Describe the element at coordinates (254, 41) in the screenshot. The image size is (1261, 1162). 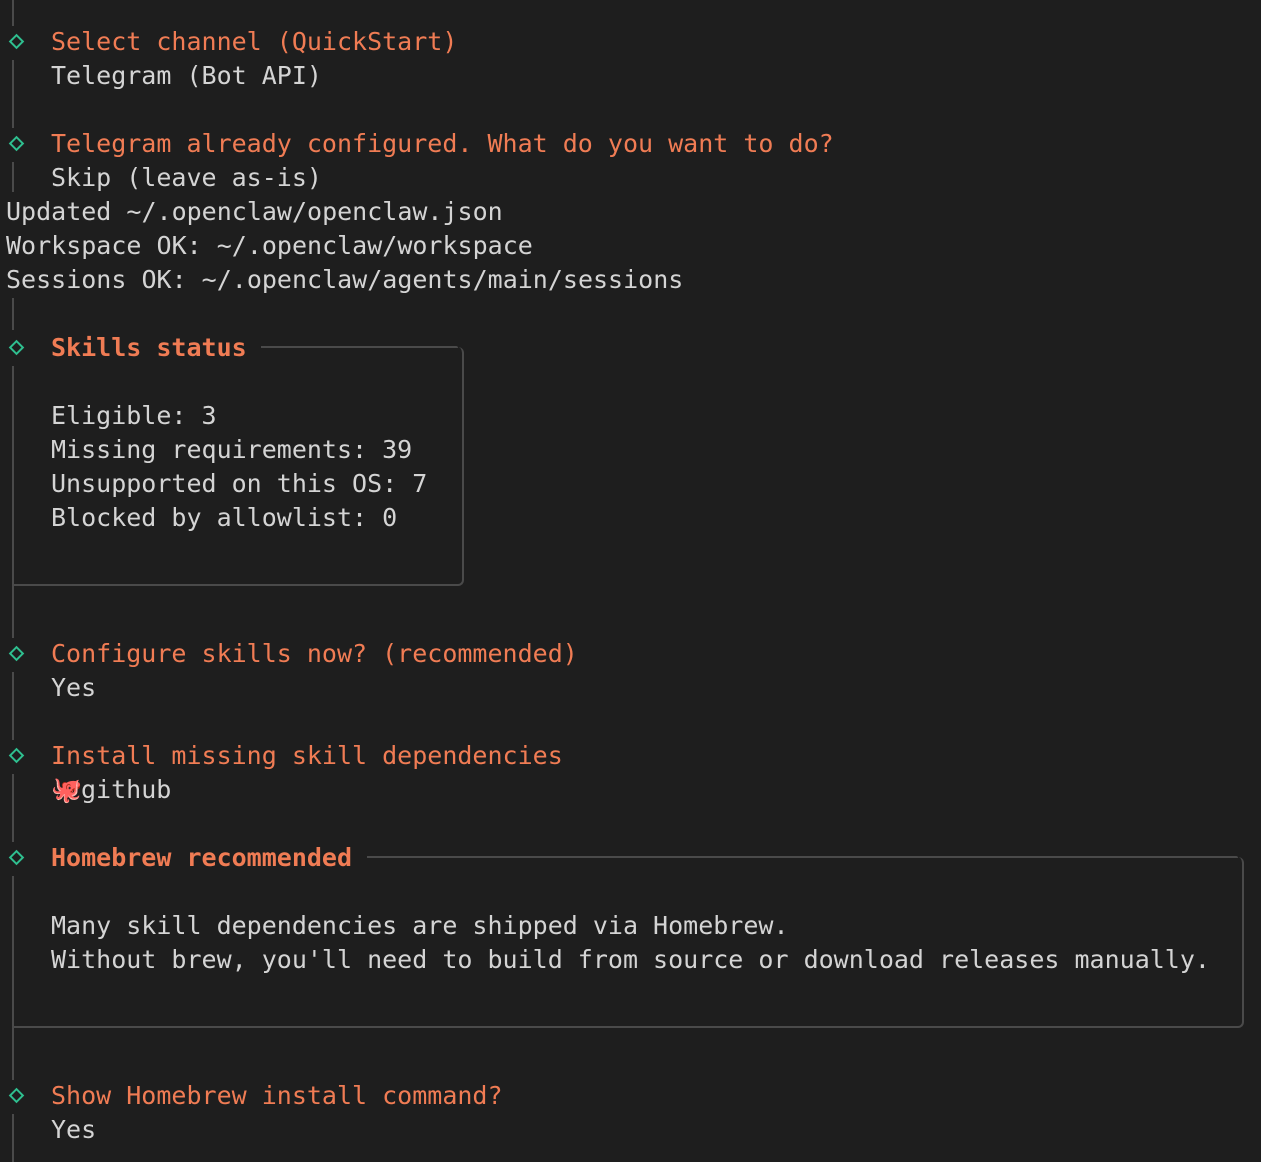
I see `select-channel-prompt: Select channel (QuickStart)` at that location.